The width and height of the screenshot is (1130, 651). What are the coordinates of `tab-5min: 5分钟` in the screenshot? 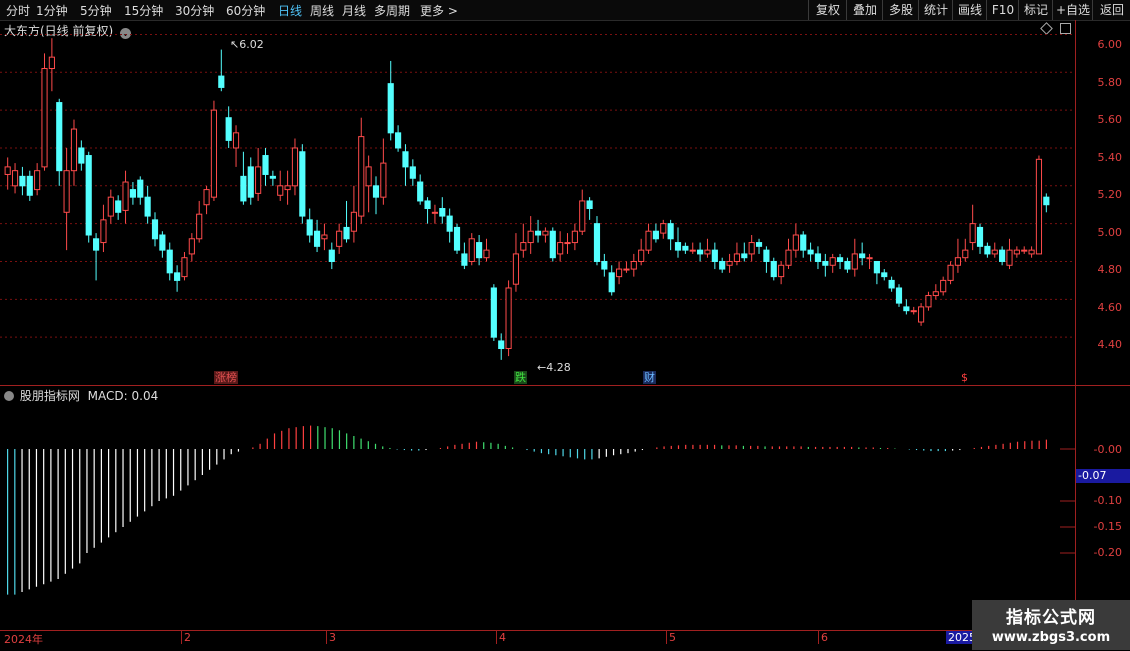 It's located at (96, 10).